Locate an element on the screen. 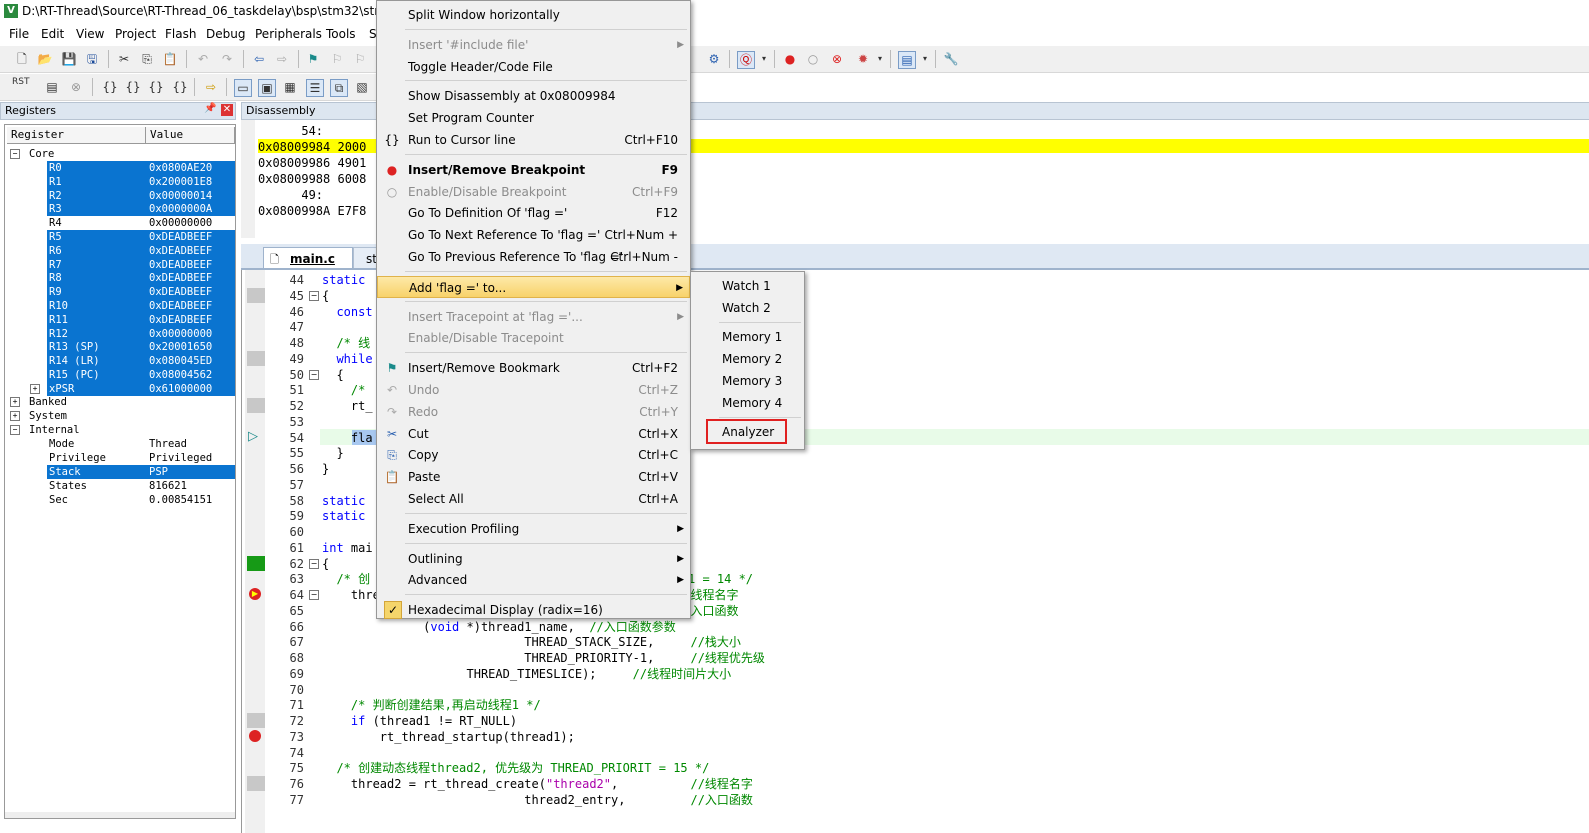 Image resolution: width=1589 pixels, height=833 pixels. step-out-icon: {} is located at coordinates (156, 87).